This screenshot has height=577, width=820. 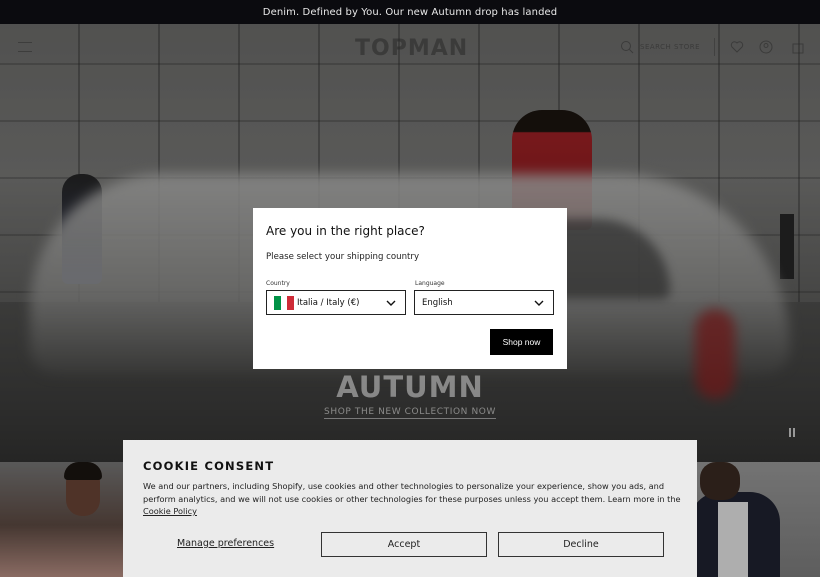 I want to click on hero-heading-wrap: AUTUMN, so click(x=410, y=387).